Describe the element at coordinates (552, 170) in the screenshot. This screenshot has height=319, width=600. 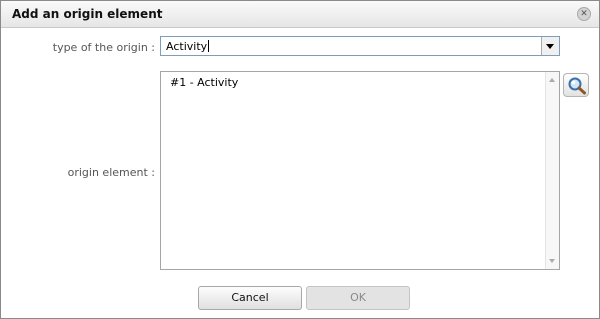
I see `list-scrollbar` at that location.